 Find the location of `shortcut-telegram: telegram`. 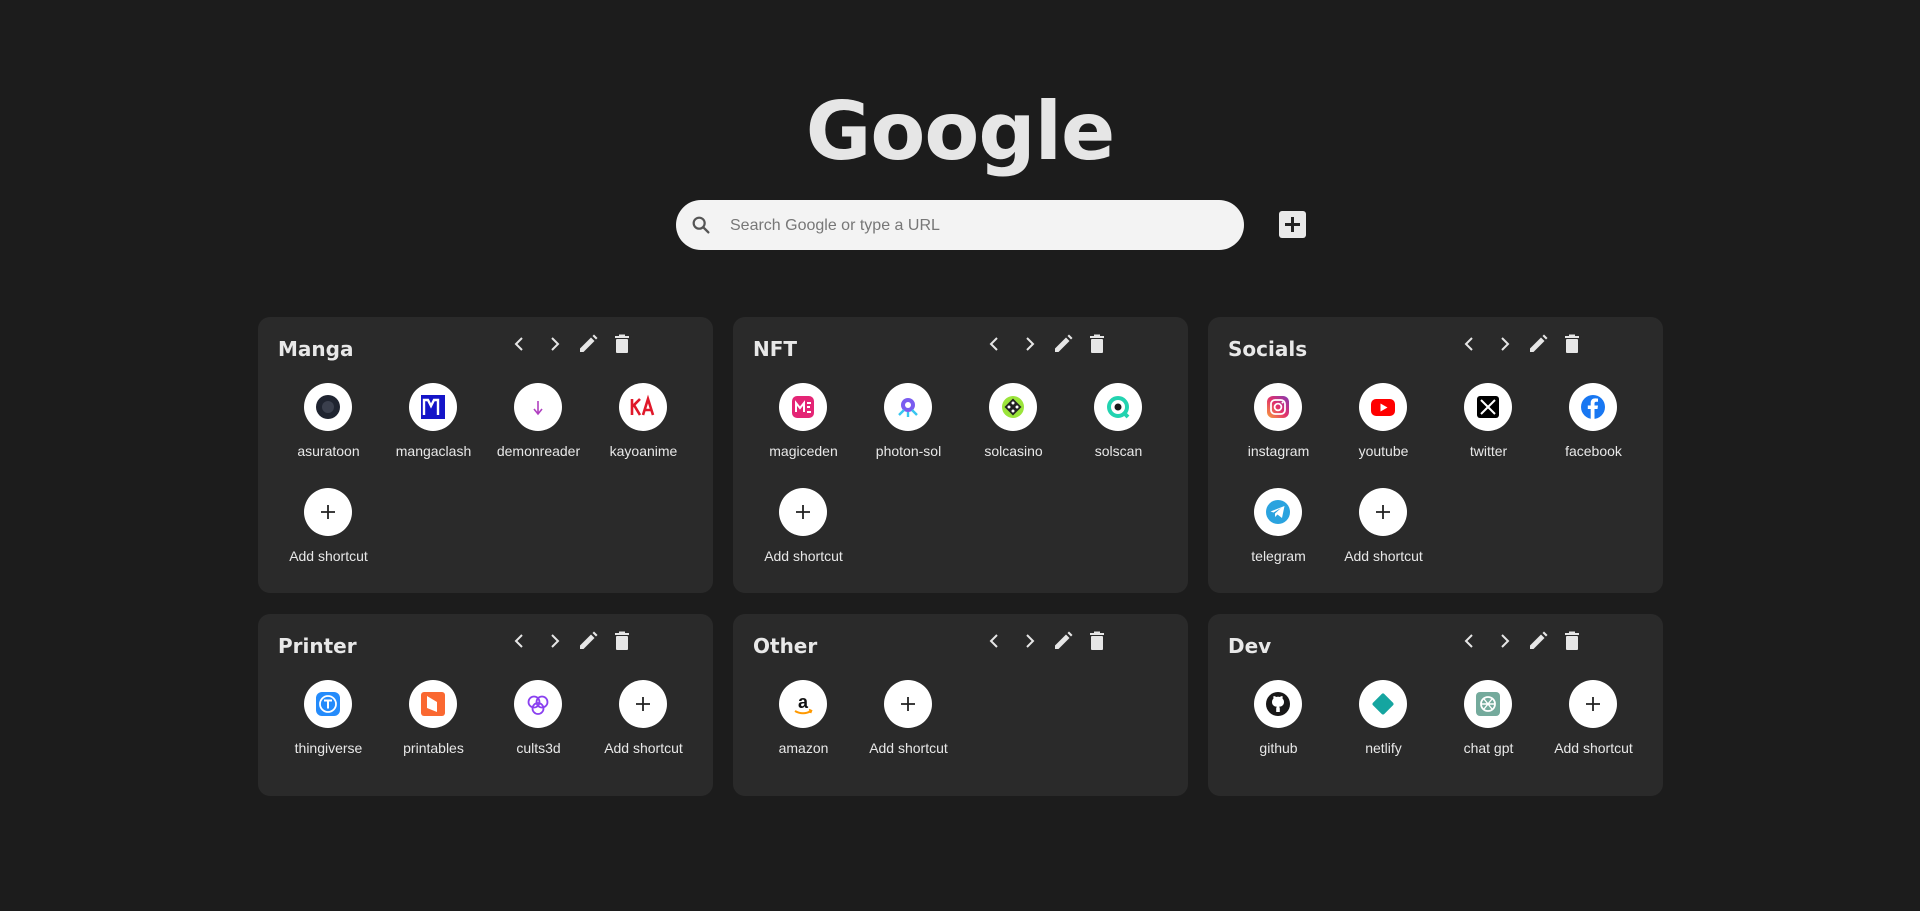

shortcut-telegram: telegram is located at coordinates (1278, 528).